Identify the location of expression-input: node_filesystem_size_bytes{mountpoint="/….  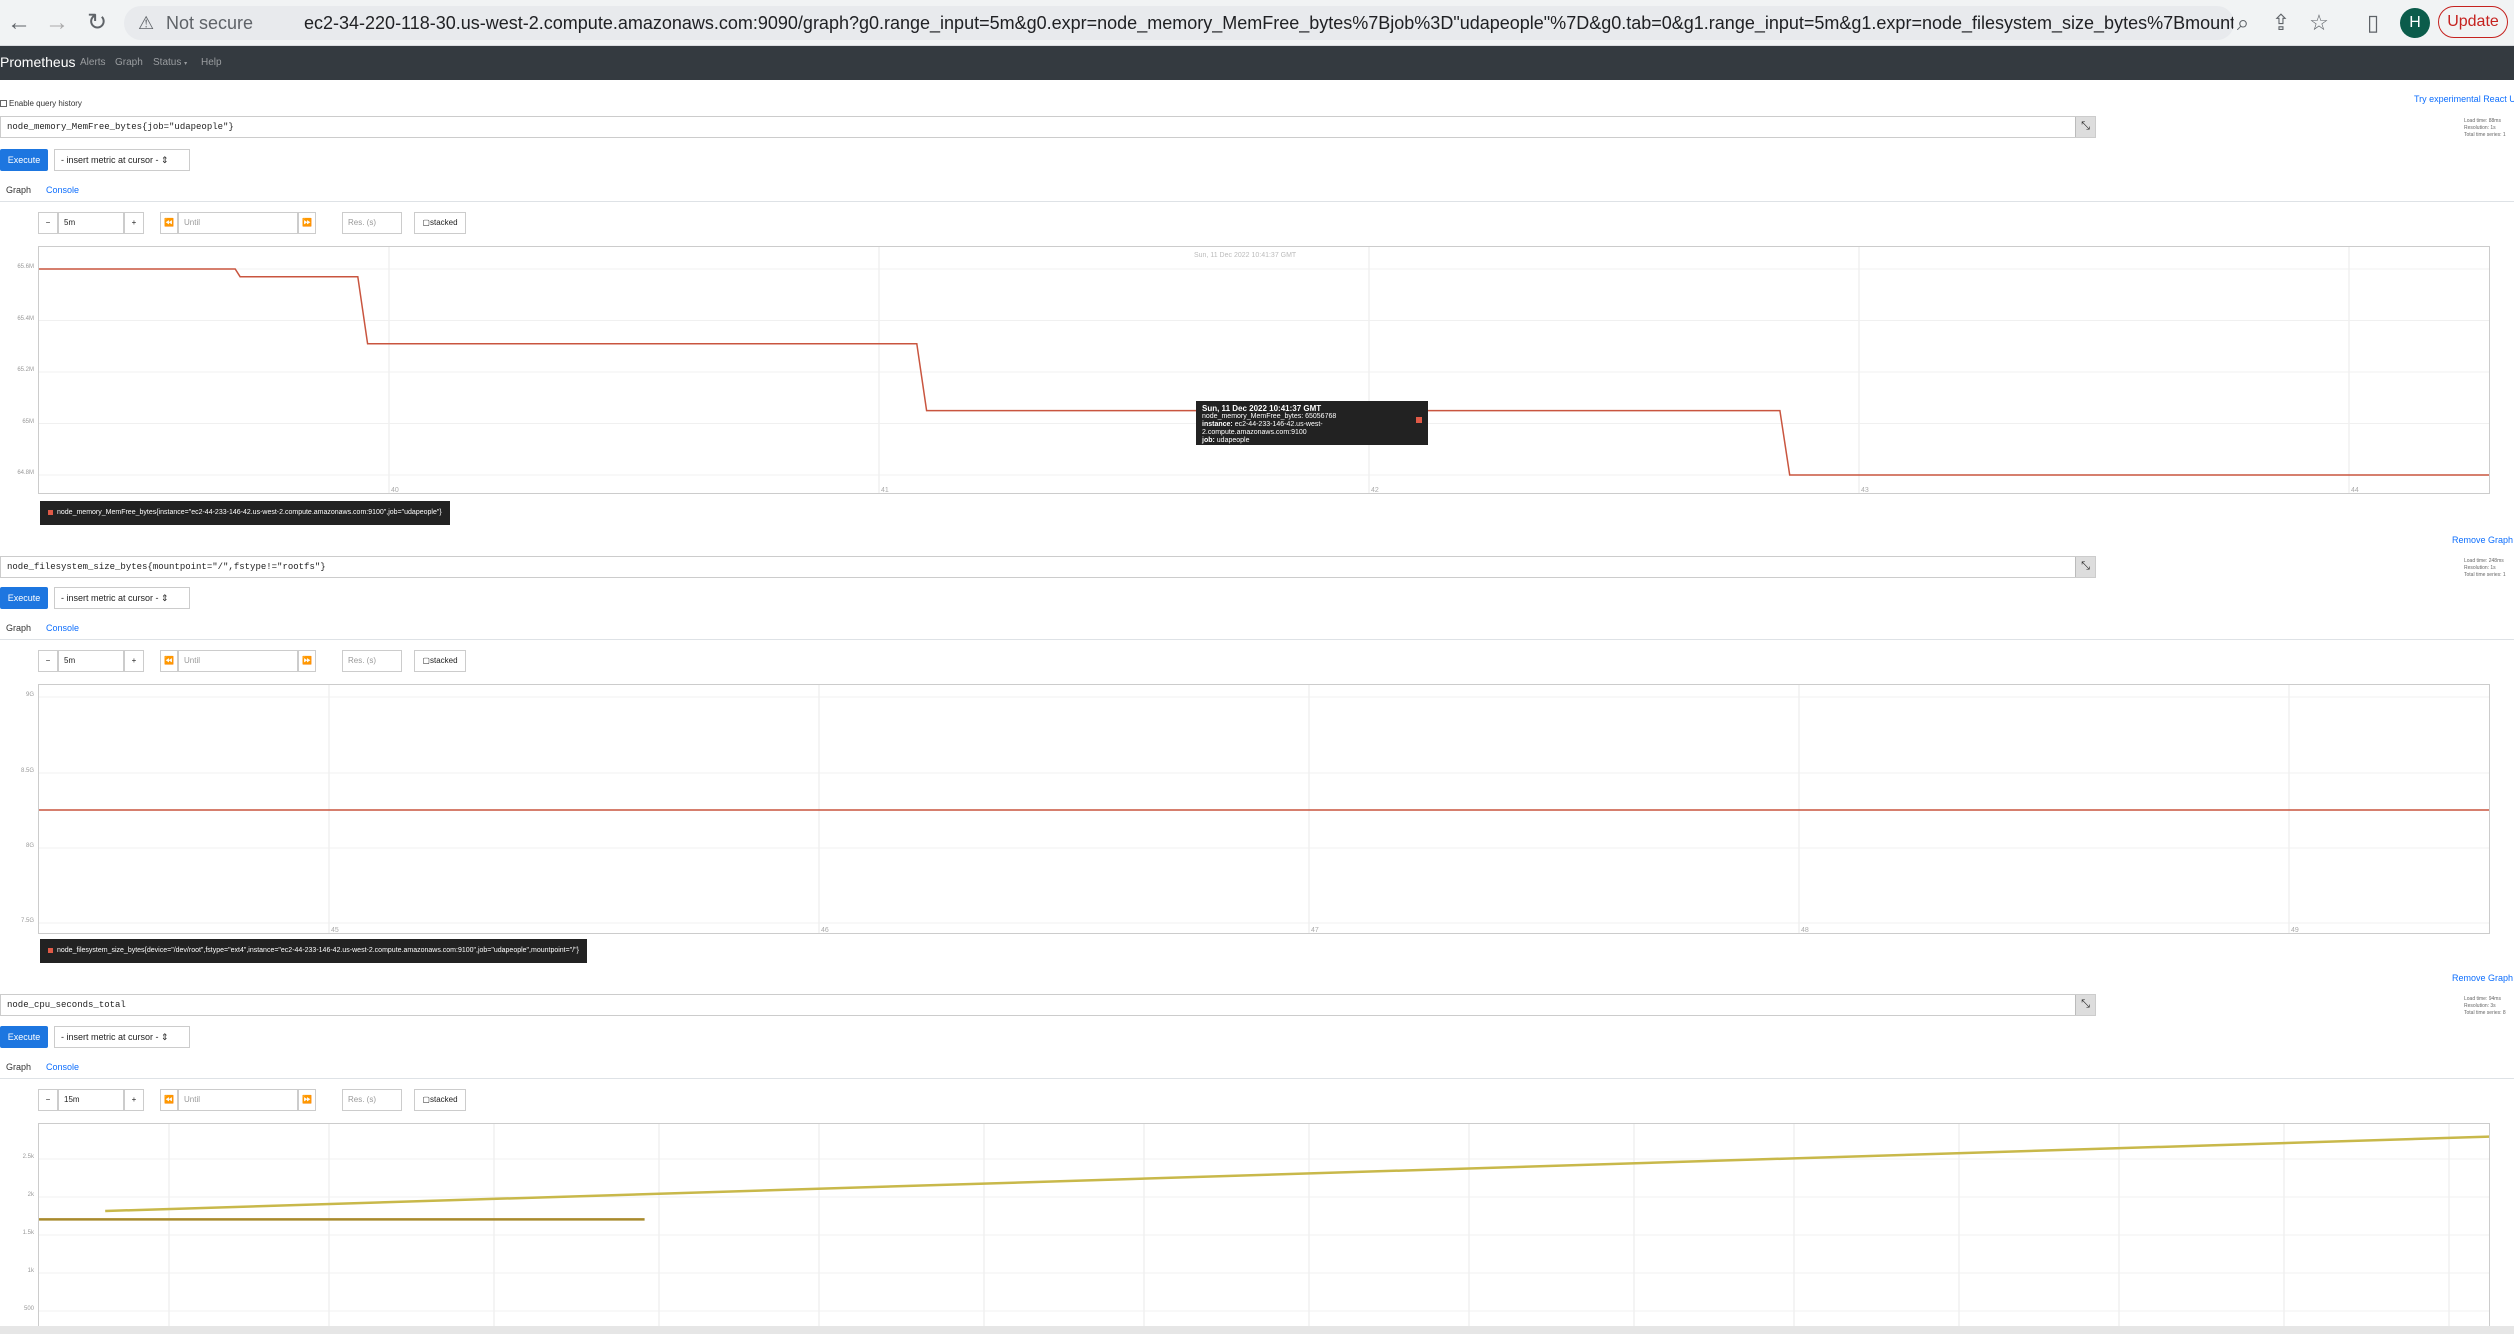
(1048, 567).